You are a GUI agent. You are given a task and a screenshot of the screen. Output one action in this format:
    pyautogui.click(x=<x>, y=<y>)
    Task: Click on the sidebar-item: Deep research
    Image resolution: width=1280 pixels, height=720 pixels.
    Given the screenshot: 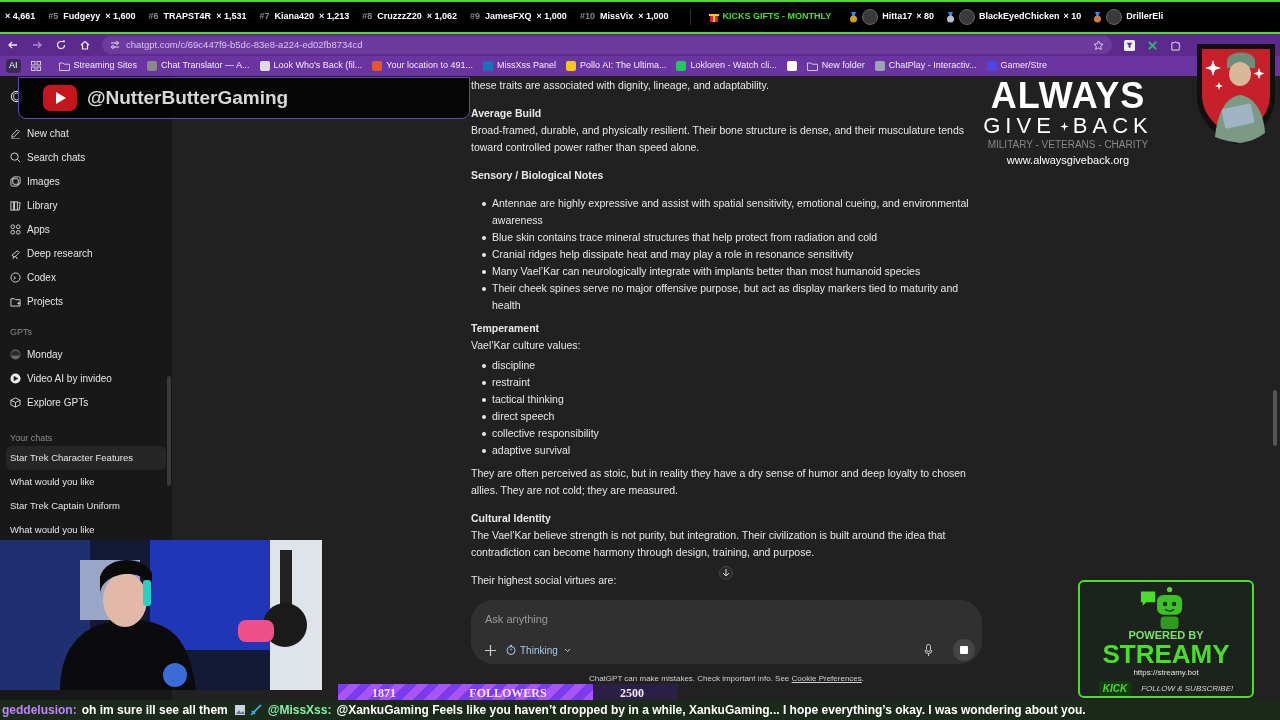 What is the action you would take?
    pyautogui.click(x=86, y=253)
    